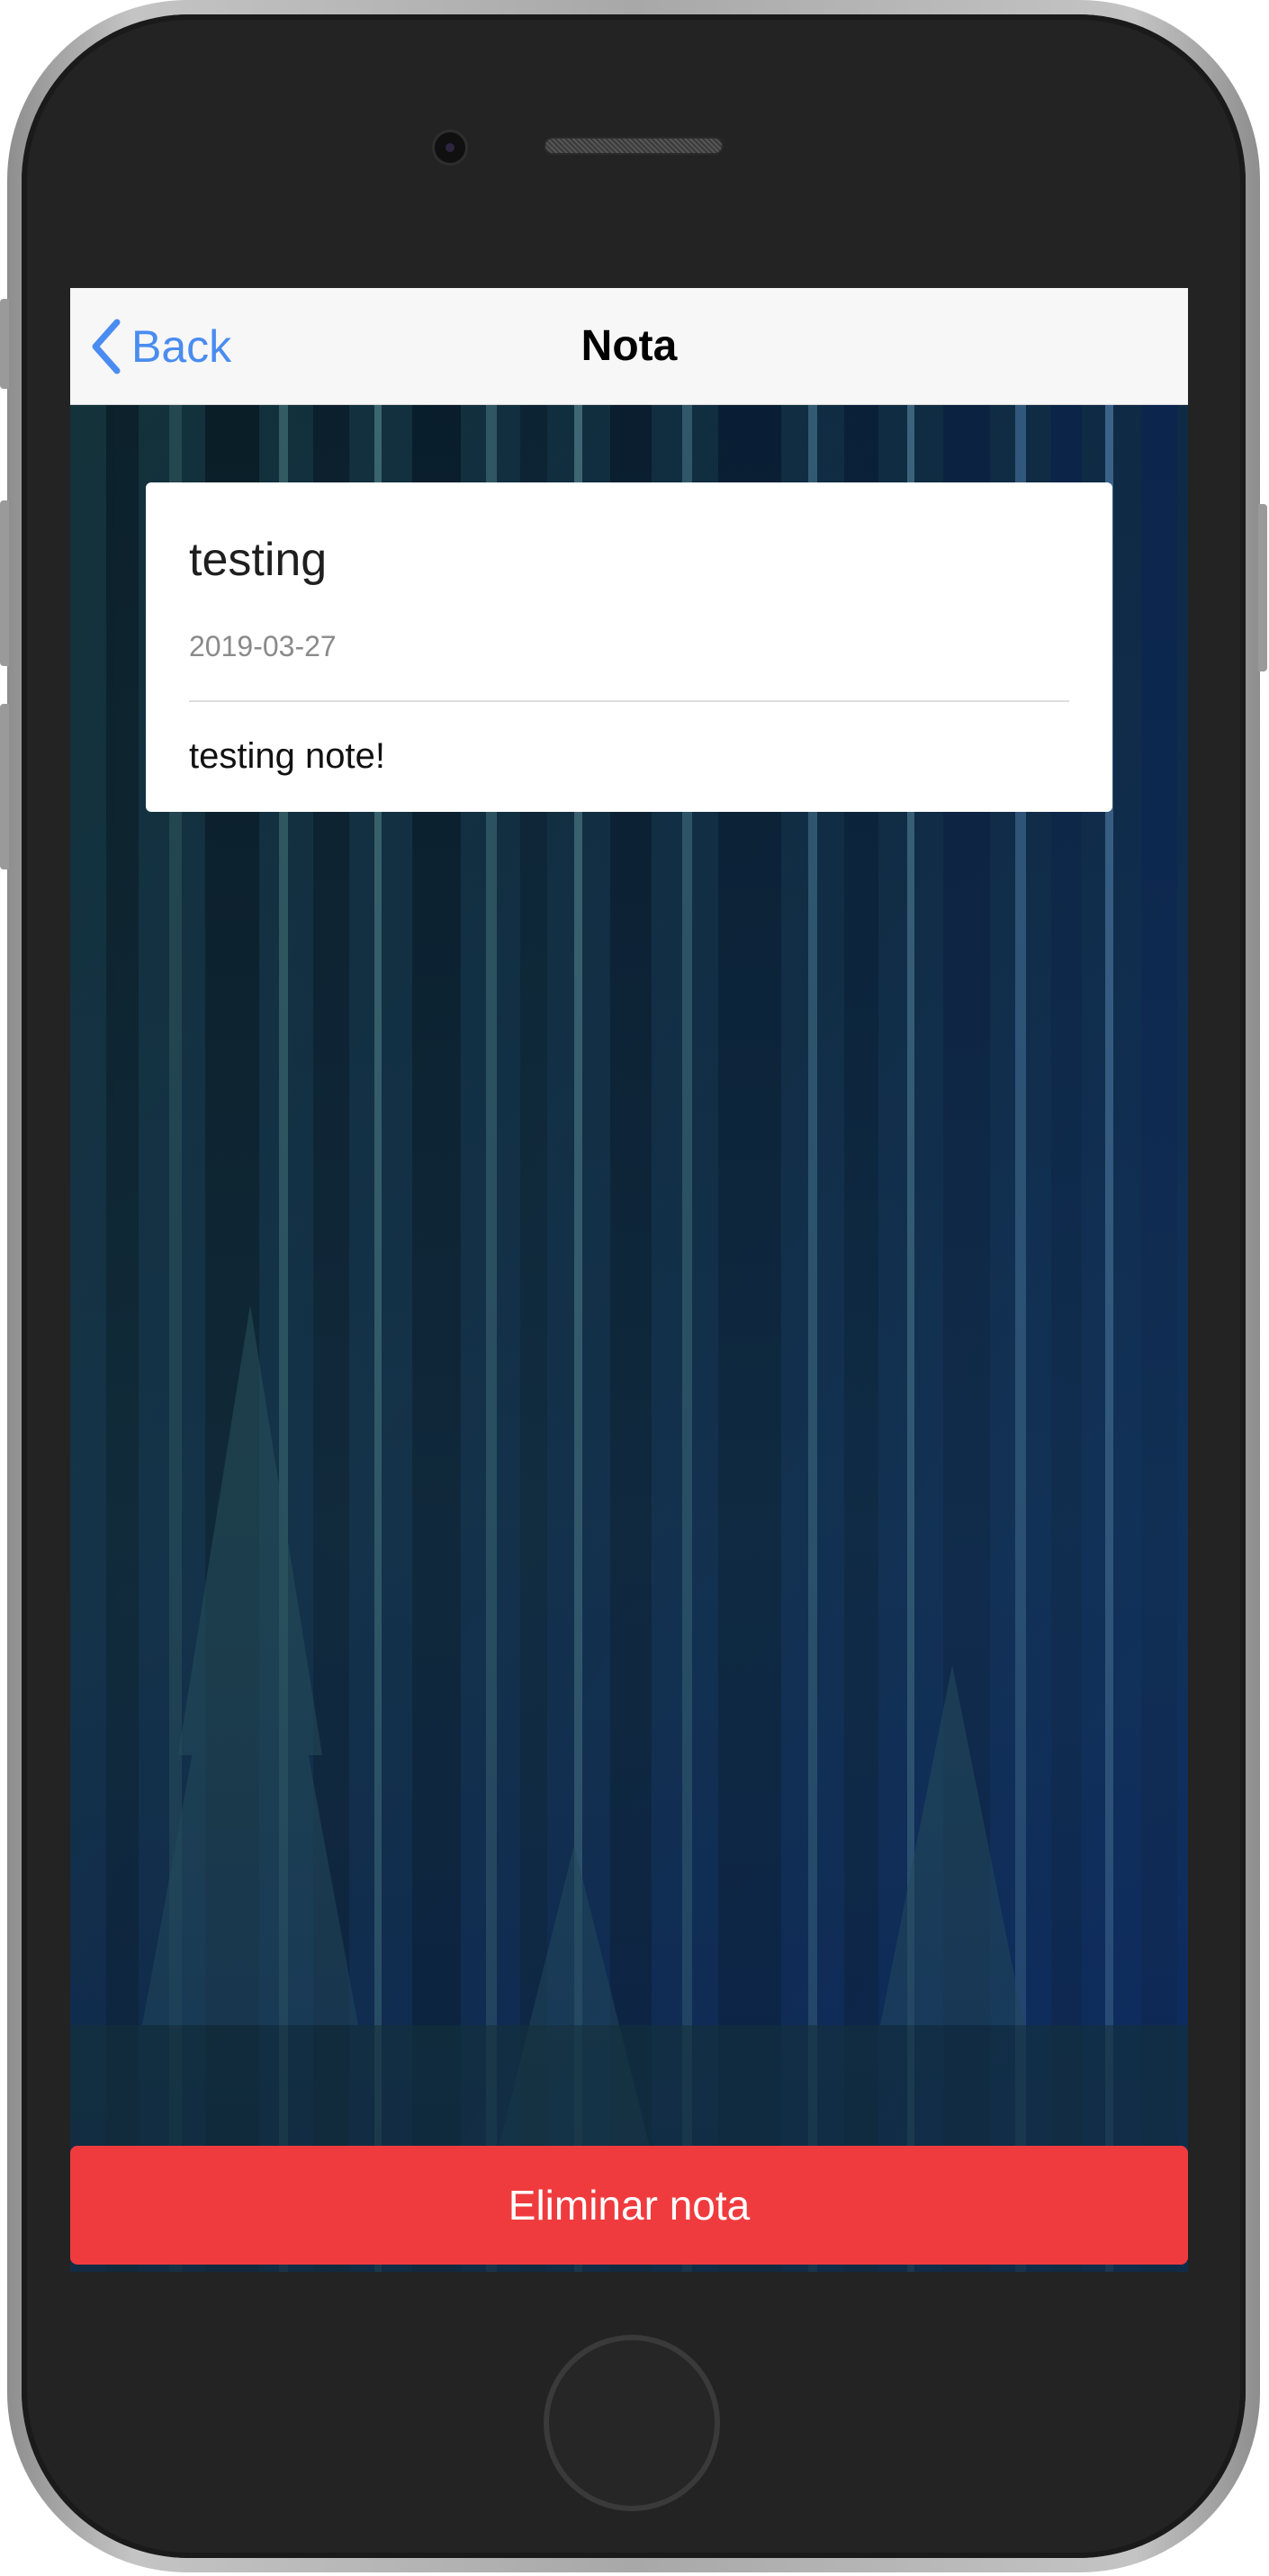 The width and height of the screenshot is (1269, 2576). What do you see at coordinates (4, 344) in the screenshot?
I see `silent-switch` at bounding box center [4, 344].